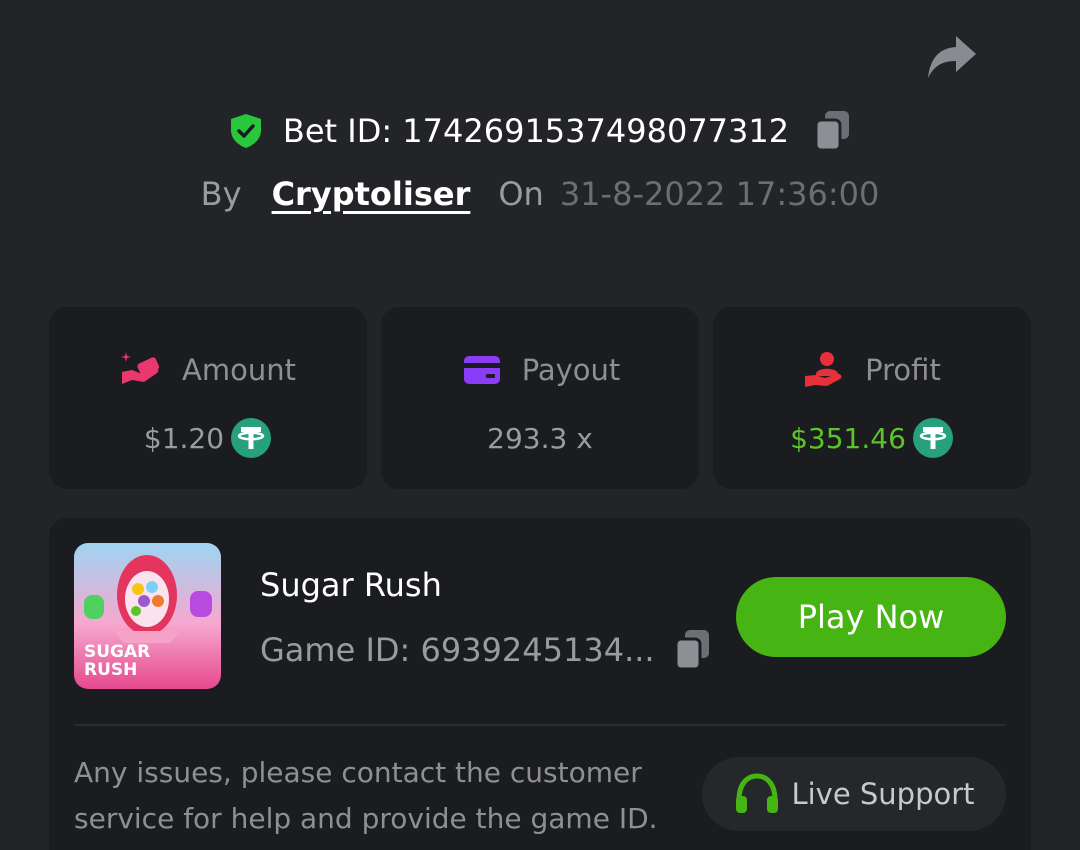 The width and height of the screenshot is (1080, 850). I want to click on live-support-button: Live Support, so click(854, 794).